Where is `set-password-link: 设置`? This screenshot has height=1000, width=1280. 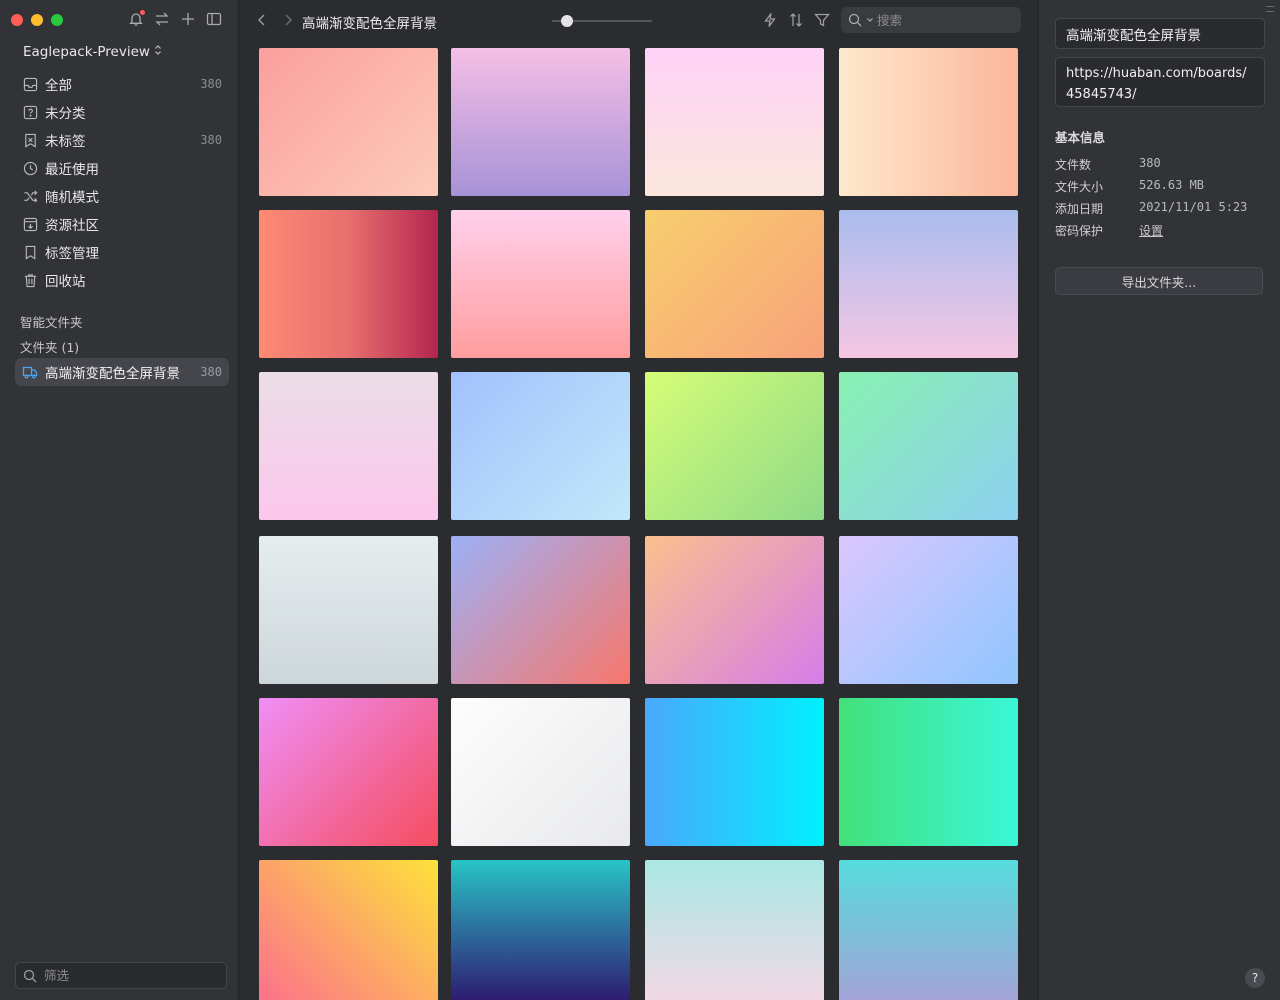
set-password-link: 设置 is located at coordinates (1151, 230).